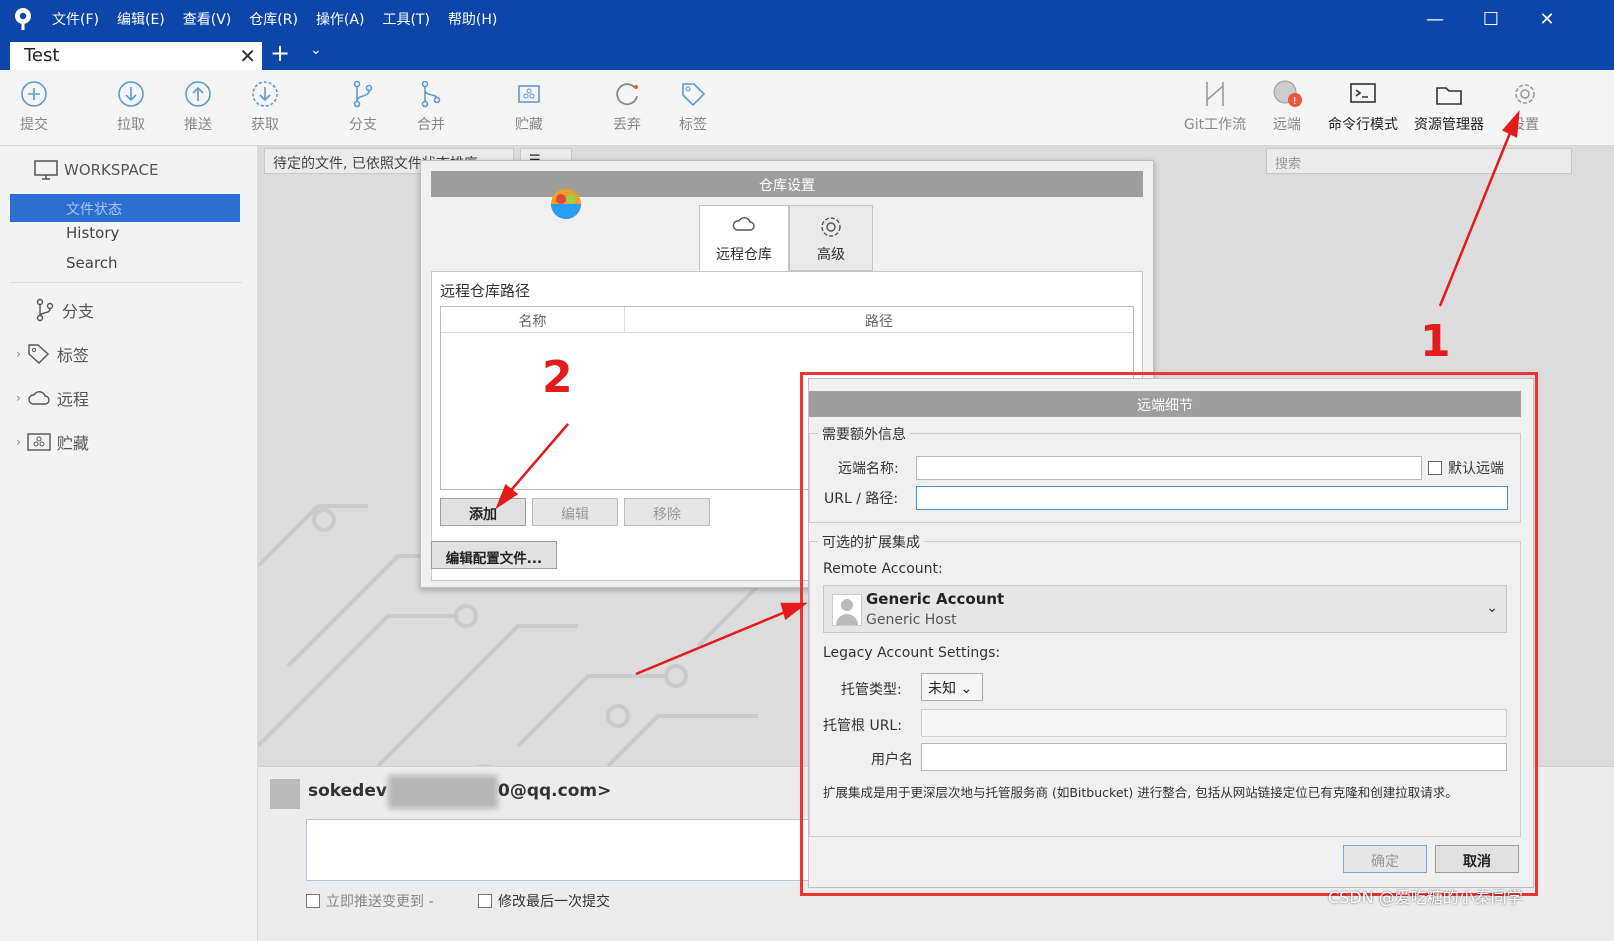 This screenshot has width=1614, height=941. What do you see at coordinates (1425, 897) in the screenshot?
I see `watermark: CSDN @爱吃糖的小秦同学` at bounding box center [1425, 897].